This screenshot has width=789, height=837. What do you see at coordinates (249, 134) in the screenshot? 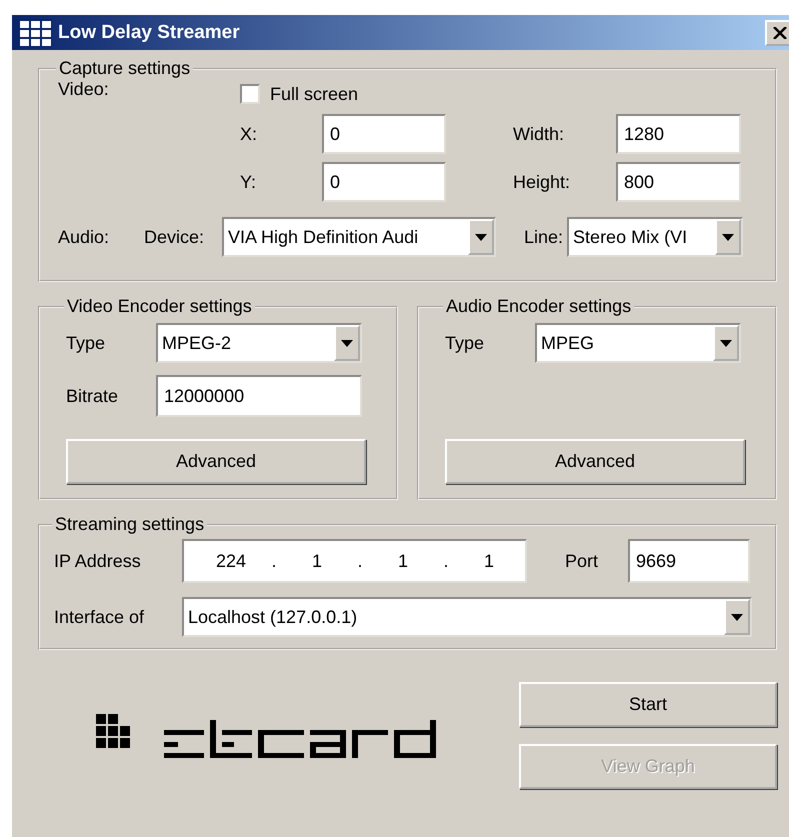
I see `field-label: X:` at bounding box center [249, 134].